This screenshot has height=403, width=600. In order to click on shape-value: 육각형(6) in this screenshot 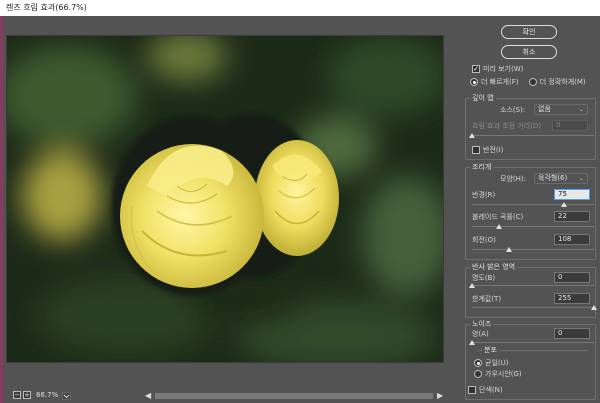, I will do `click(553, 178)`.